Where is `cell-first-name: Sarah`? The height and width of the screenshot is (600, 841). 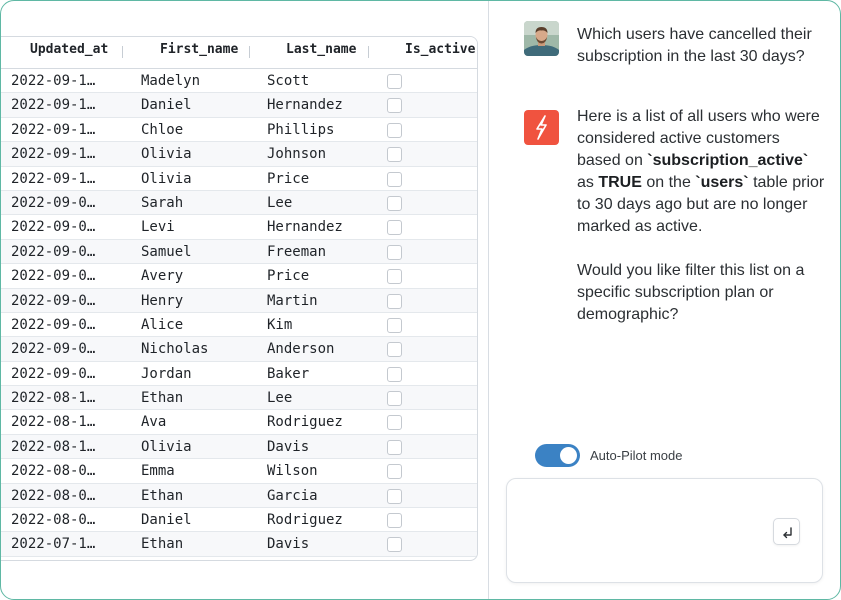
cell-first-name: Sarah is located at coordinates (162, 202).